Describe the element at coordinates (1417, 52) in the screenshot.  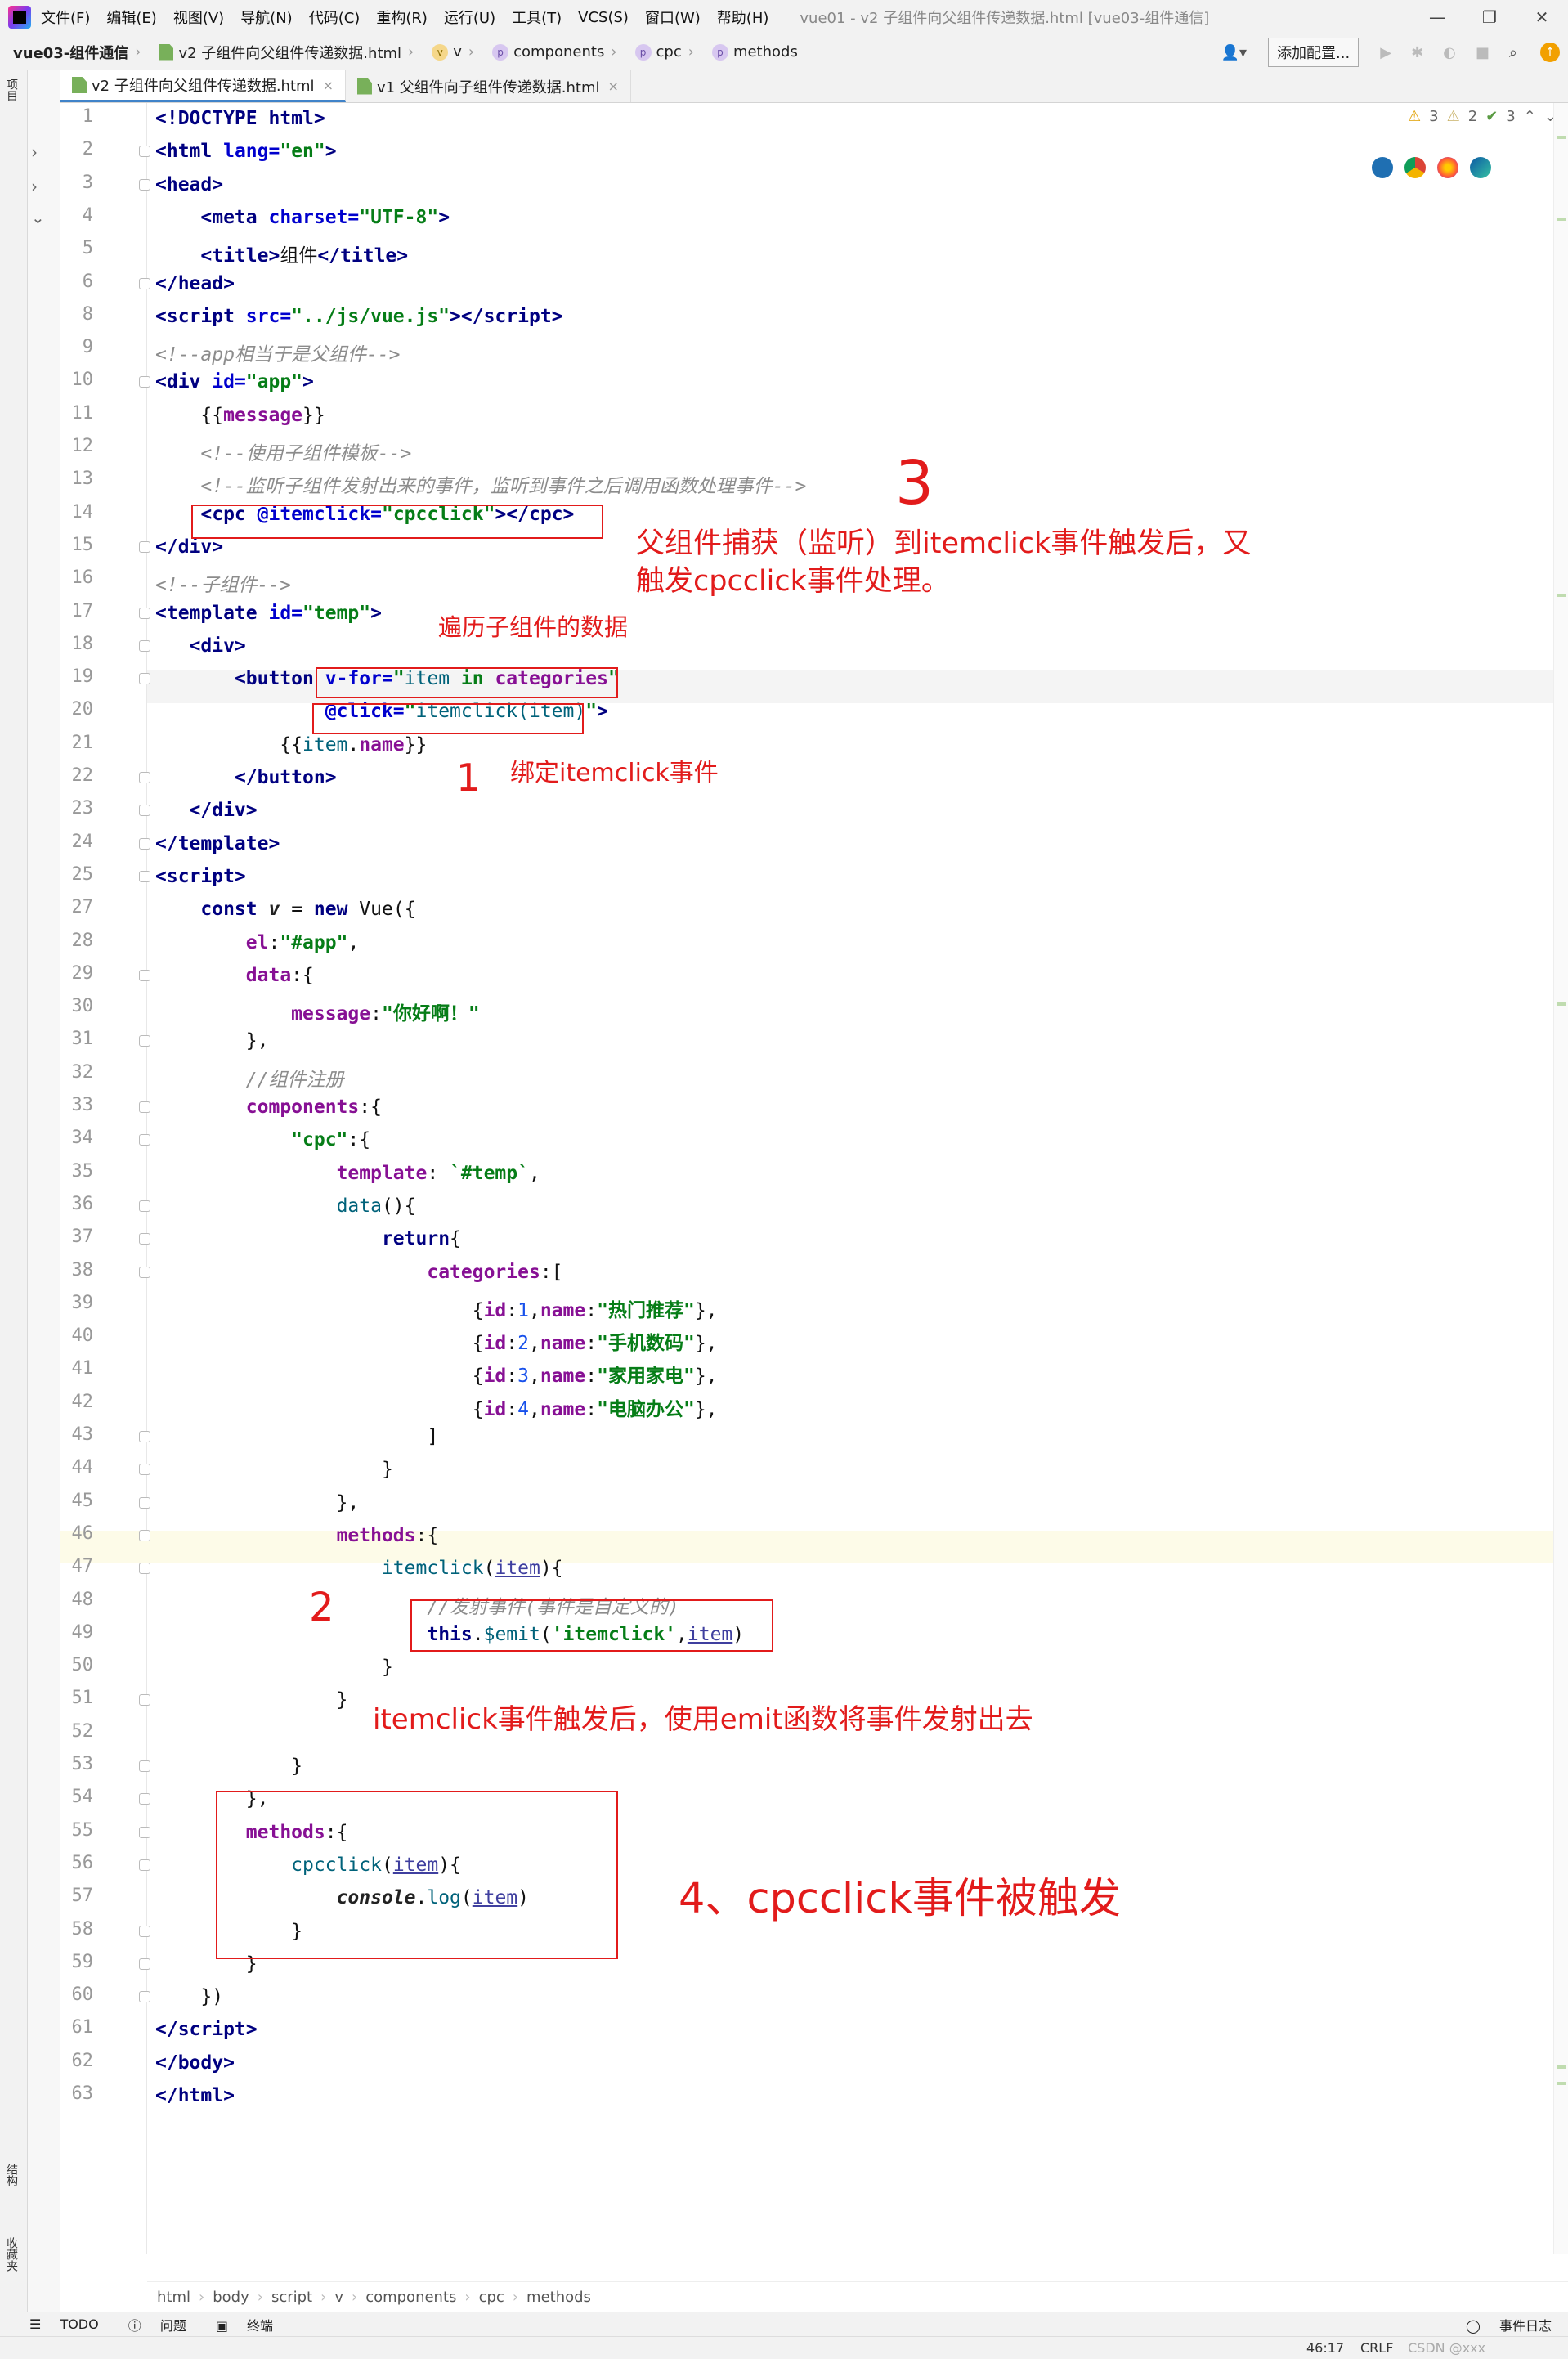
I see `debug-icon: ✱` at that location.